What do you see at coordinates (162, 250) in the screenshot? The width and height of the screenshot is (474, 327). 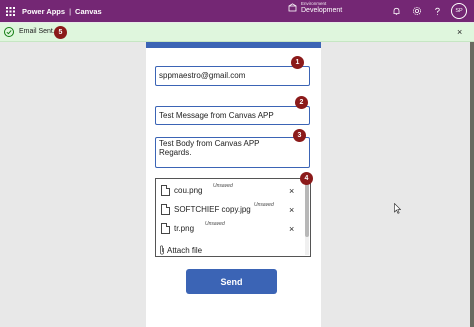 I see `paperclip-icon` at bounding box center [162, 250].